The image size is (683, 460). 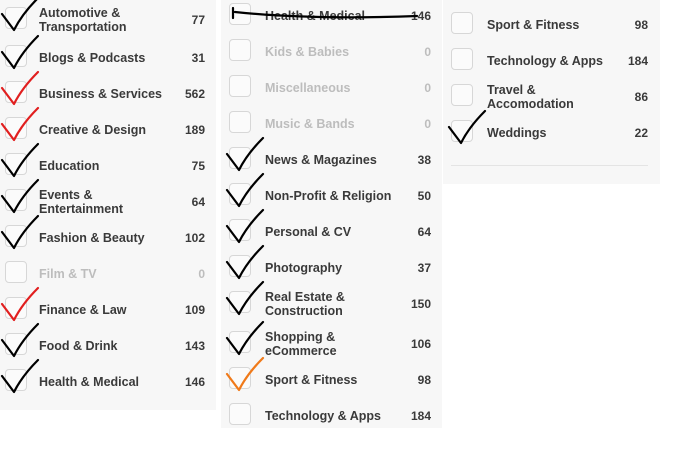 What do you see at coordinates (108, 235) in the screenshot?
I see `category-item-fashion-and-beauty: Fashion & Beauty 102` at bounding box center [108, 235].